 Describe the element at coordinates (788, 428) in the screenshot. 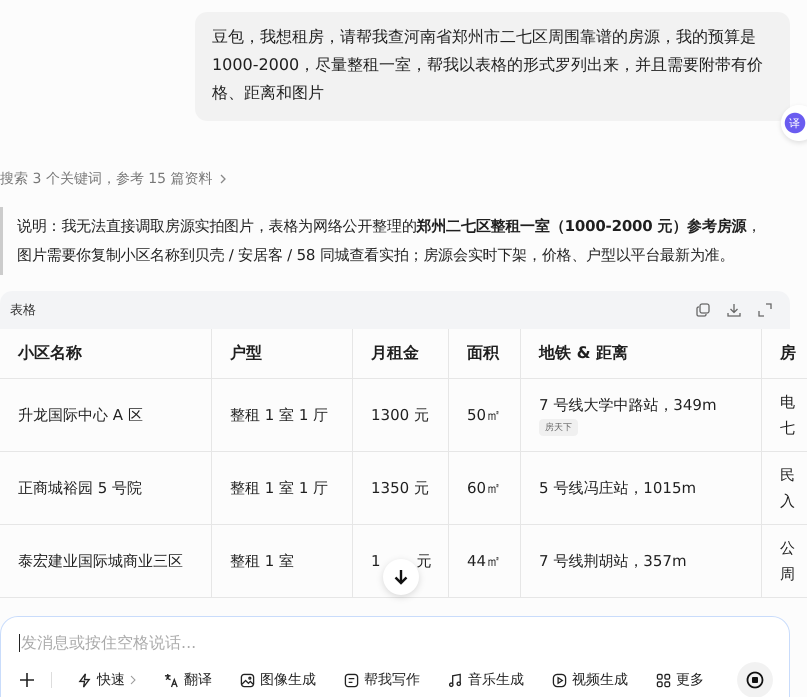

I see `table-cell-text: 七` at that location.